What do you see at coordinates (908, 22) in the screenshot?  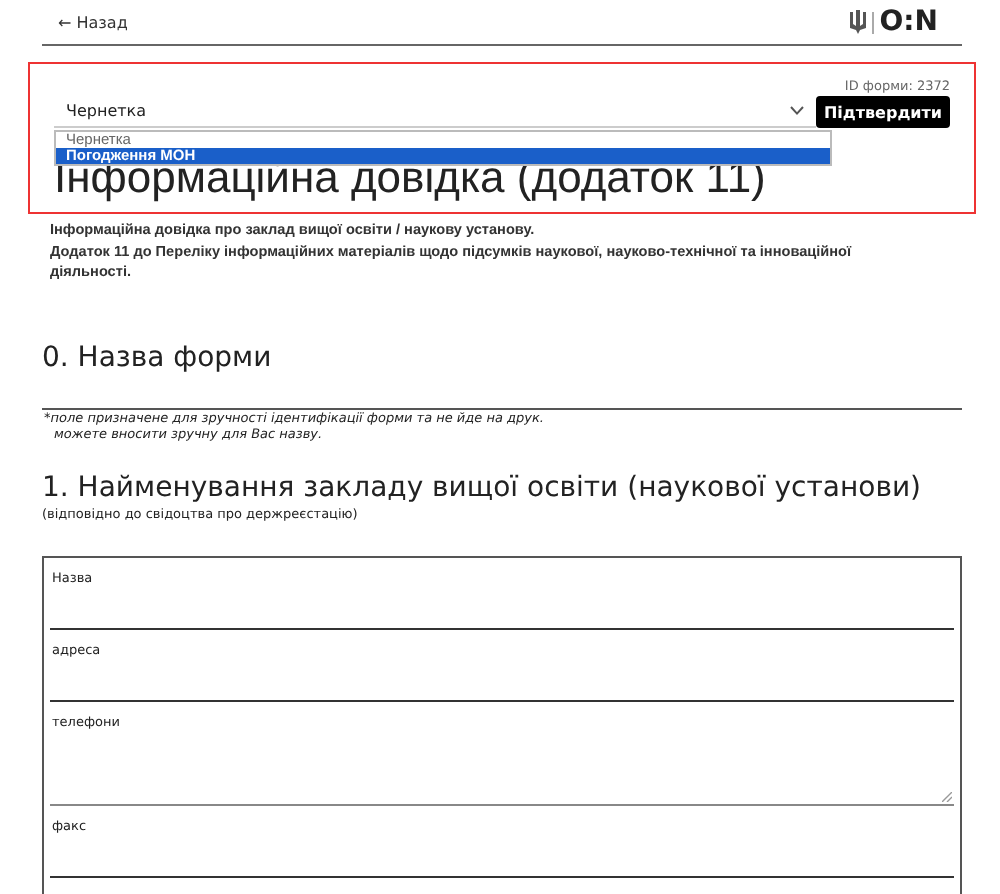 I see `logo: O:N` at bounding box center [908, 22].